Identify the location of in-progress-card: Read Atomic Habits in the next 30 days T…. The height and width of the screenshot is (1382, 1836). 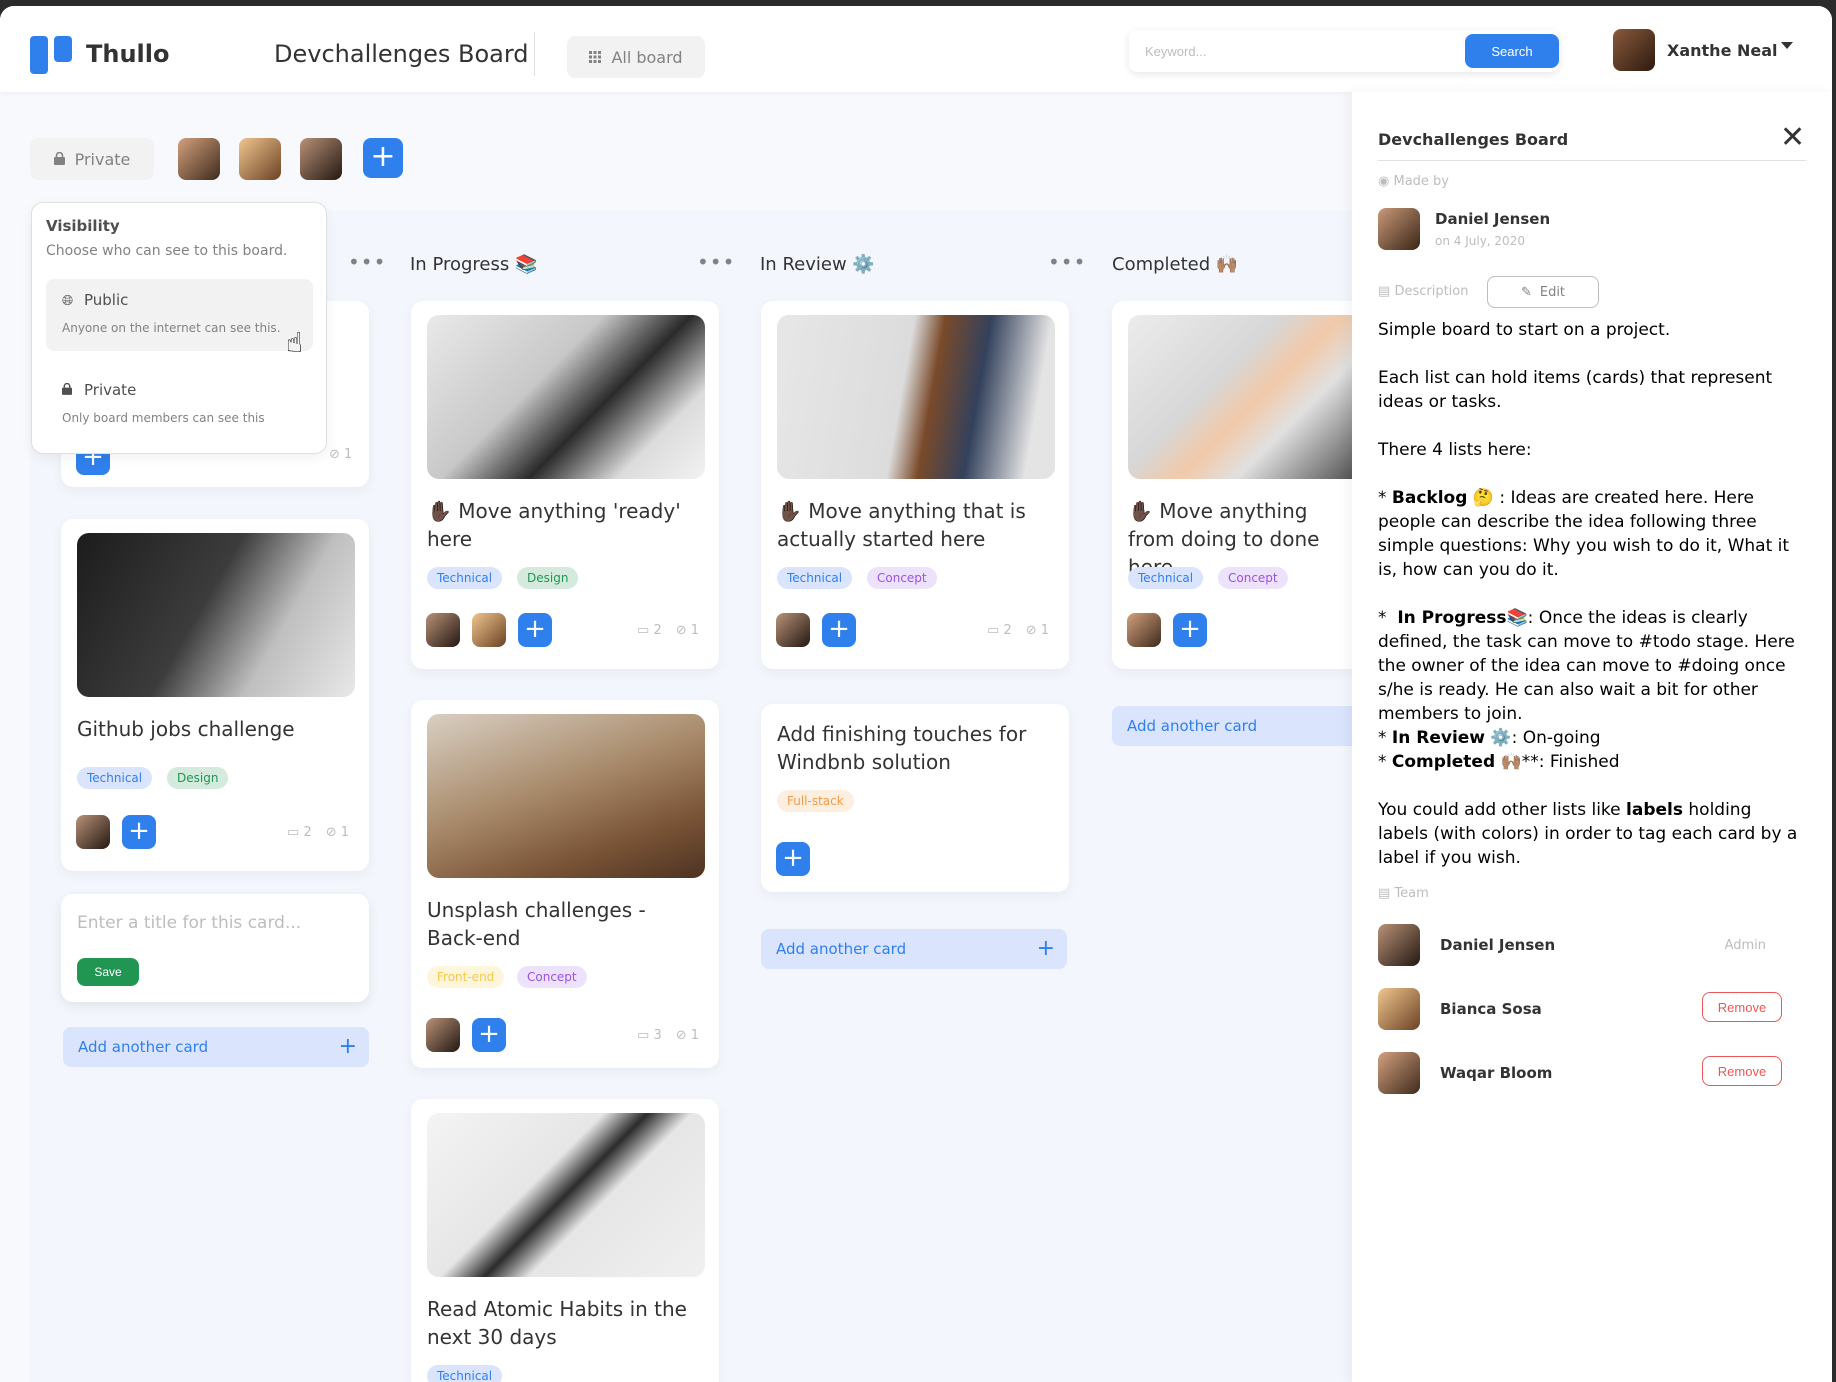
(565, 1240).